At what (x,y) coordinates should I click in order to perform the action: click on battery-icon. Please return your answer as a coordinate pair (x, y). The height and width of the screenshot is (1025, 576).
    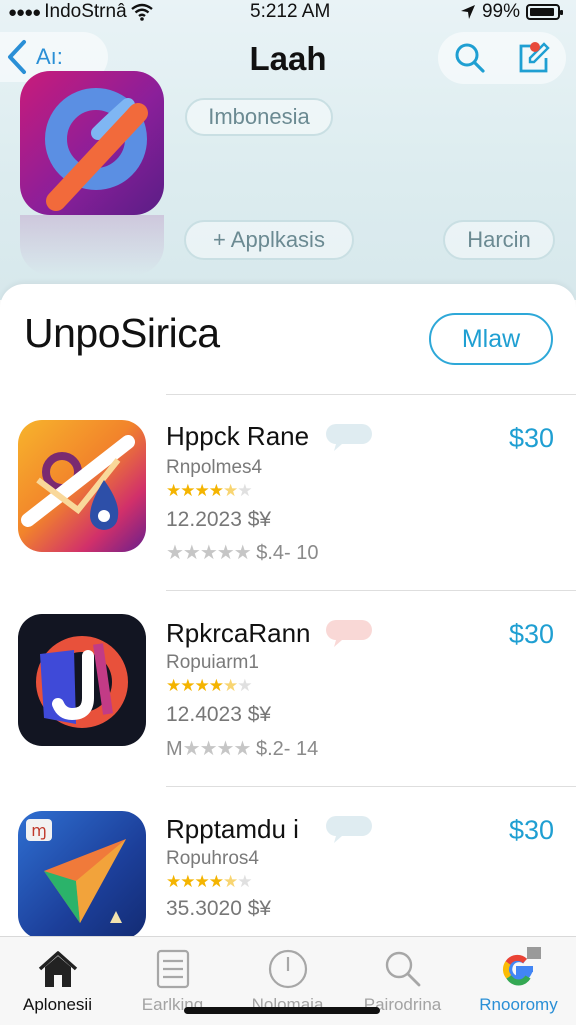
    Looking at the image, I should click on (544, 12).